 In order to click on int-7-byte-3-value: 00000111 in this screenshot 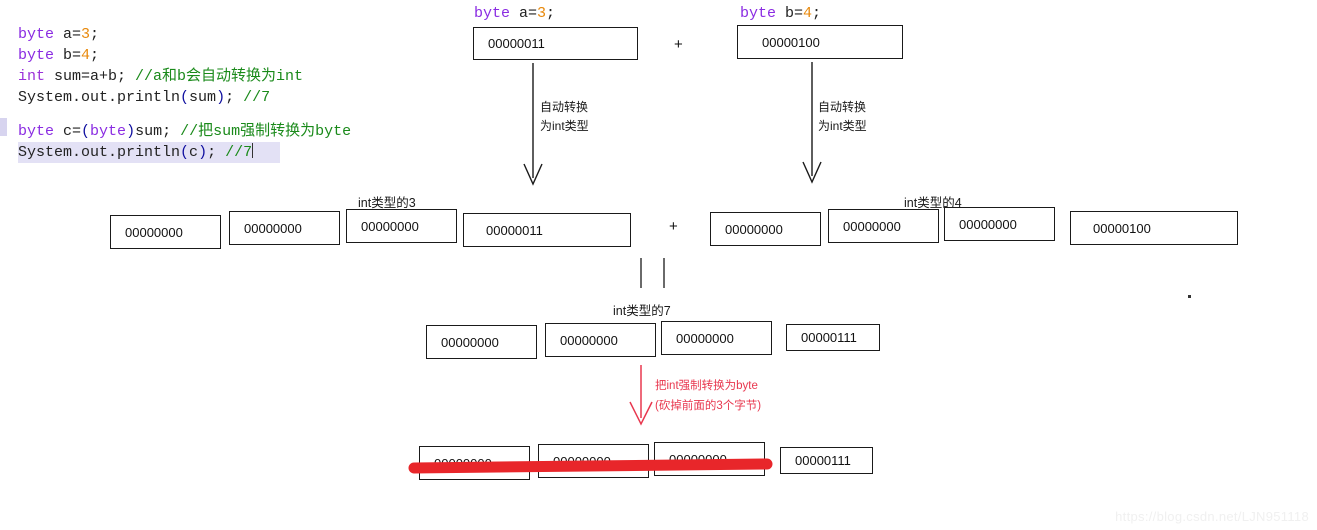, I will do `click(829, 337)`.